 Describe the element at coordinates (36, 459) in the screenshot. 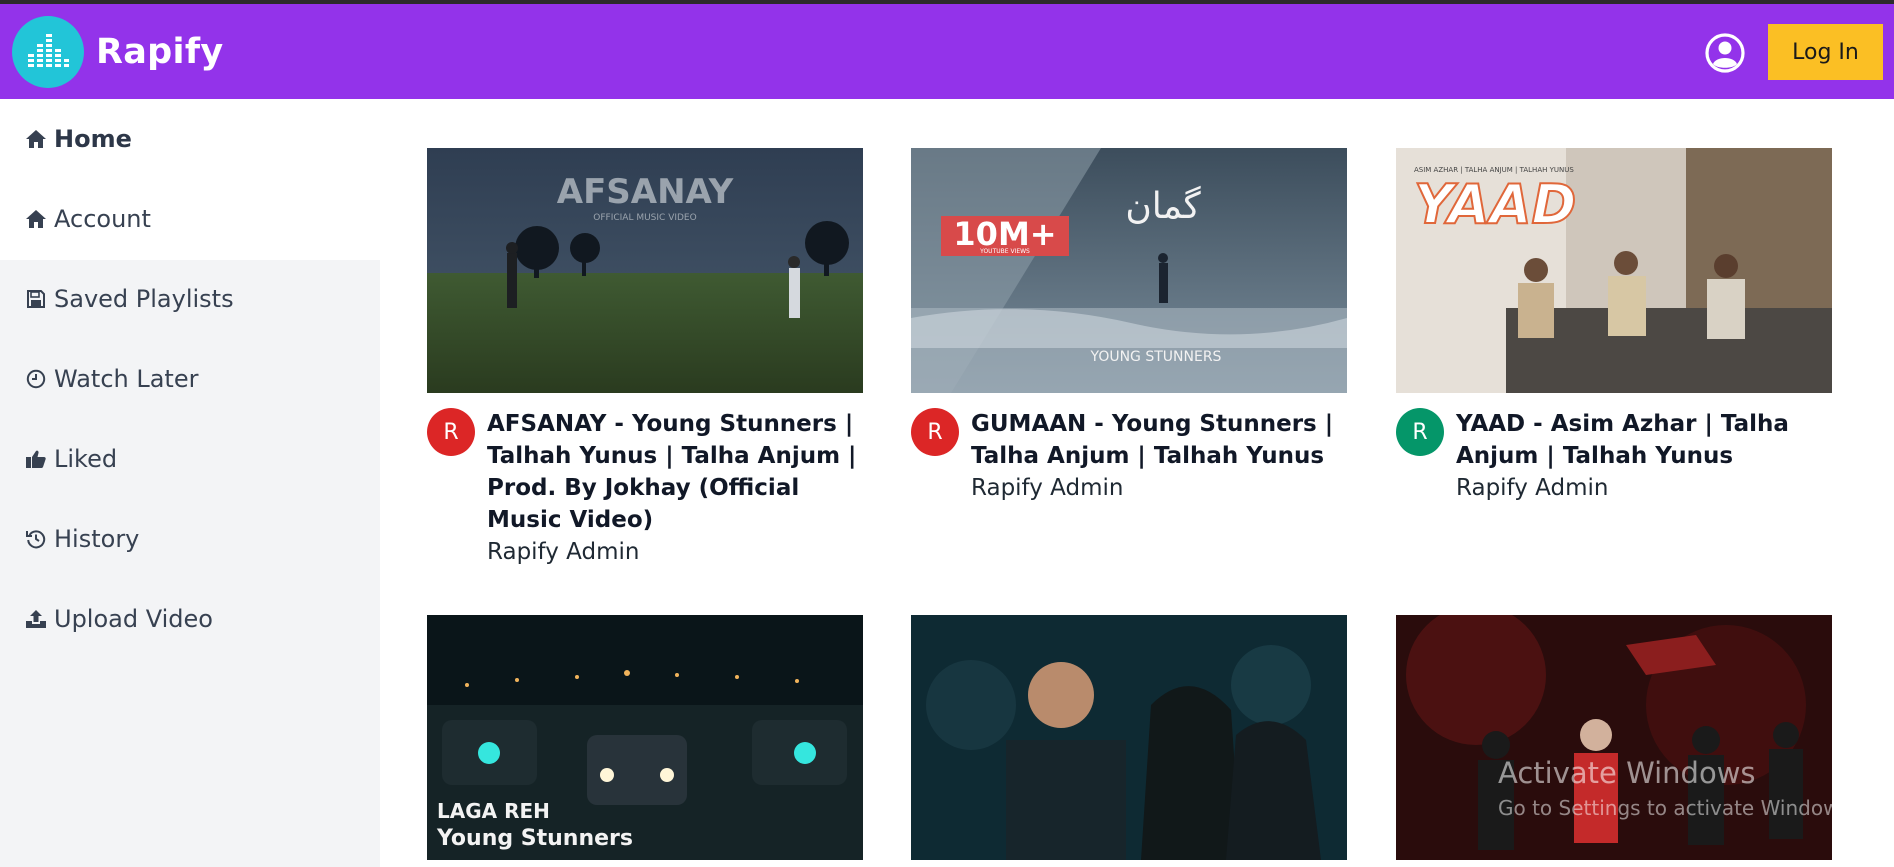

I see `thumbs-up-icon` at that location.